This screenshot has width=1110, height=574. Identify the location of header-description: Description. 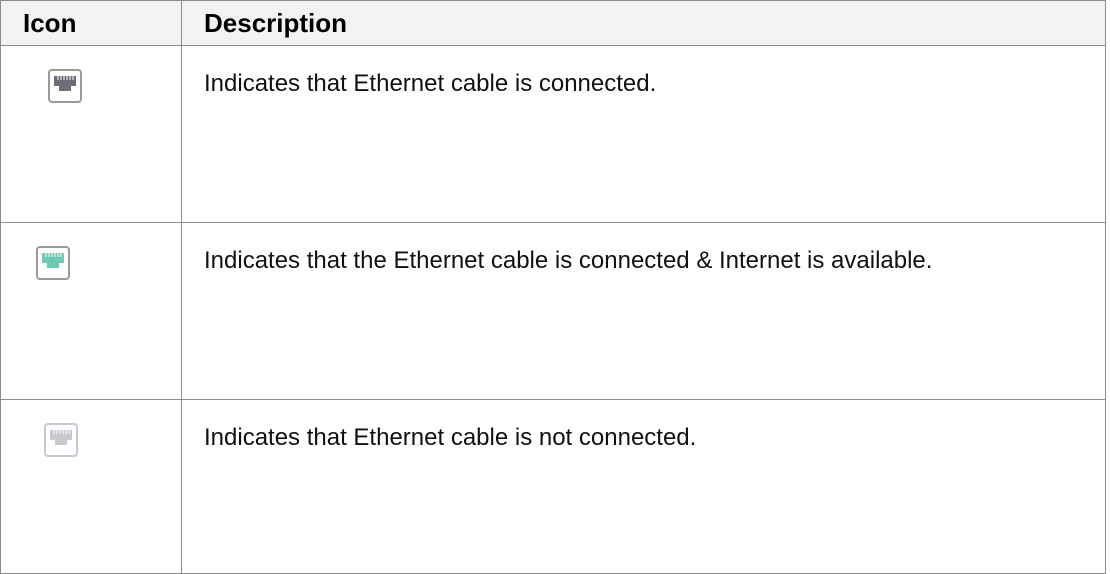
(643, 23).